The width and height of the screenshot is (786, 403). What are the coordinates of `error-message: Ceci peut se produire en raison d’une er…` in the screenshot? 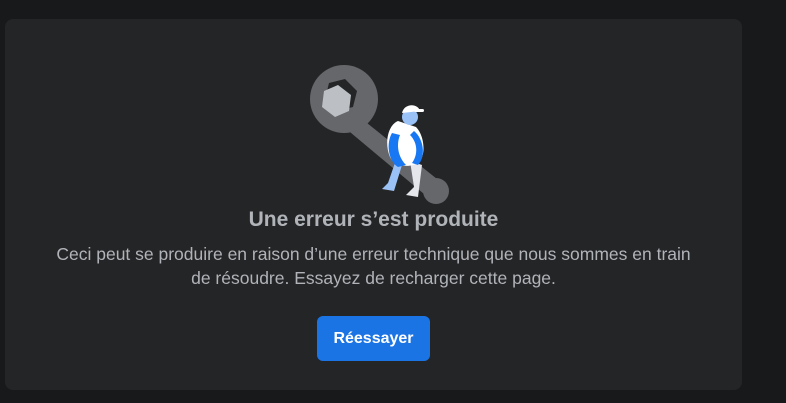 It's located at (373, 266).